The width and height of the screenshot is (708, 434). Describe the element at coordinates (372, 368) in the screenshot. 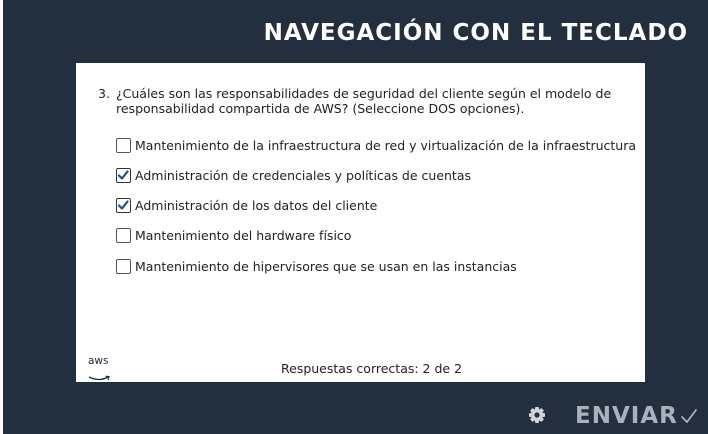

I see `score-text: Respuestas correctas: 2 de 2` at that location.